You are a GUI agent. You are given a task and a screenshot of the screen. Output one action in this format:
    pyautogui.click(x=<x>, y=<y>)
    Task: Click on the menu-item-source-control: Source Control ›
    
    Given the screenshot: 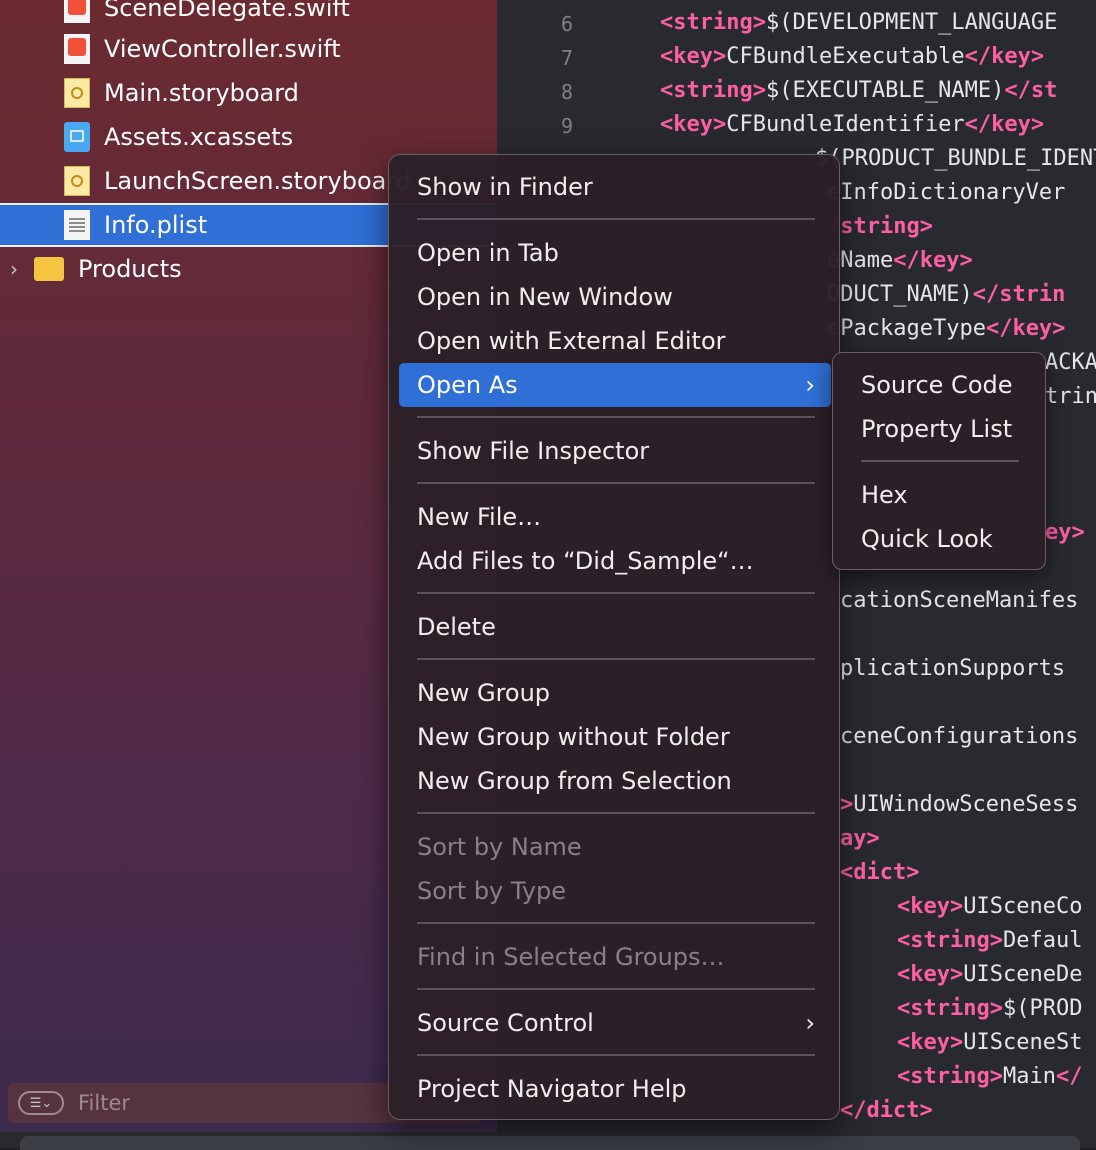 What is the action you would take?
    pyautogui.click(x=615, y=1023)
    